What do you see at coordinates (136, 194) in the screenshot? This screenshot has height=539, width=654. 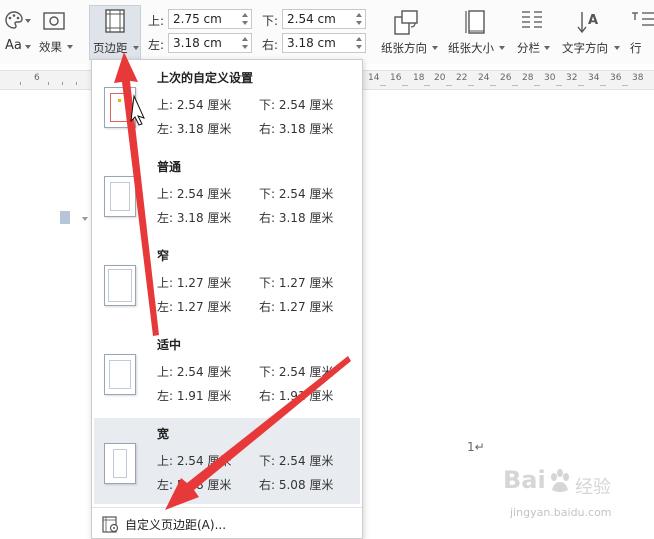 I see `annotation-arrow-up` at bounding box center [136, 194].